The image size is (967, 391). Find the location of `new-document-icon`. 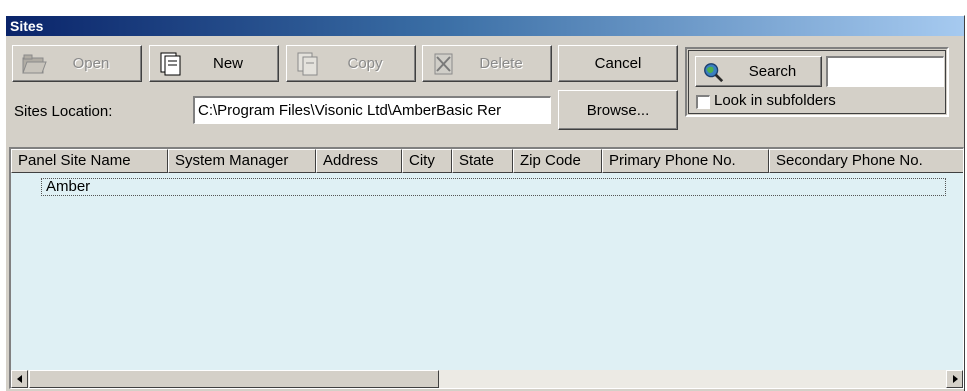

new-document-icon is located at coordinates (170, 64).